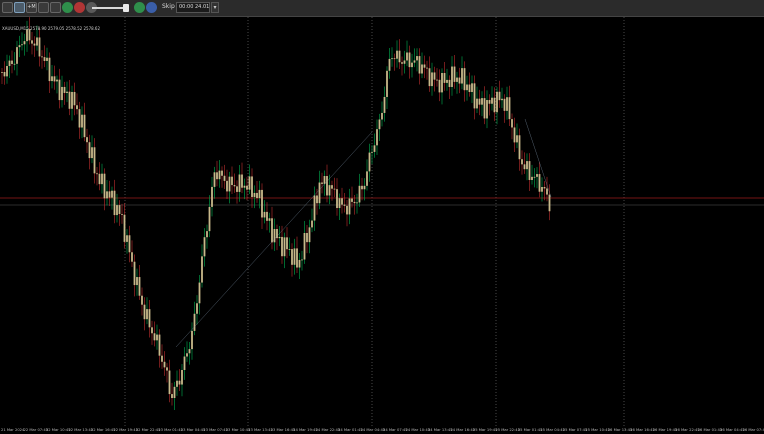 Image resolution: width=764 pixels, height=434 pixels. What do you see at coordinates (79, 7) in the screenshot?
I see `stop-icon` at bounding box center [79, 7].